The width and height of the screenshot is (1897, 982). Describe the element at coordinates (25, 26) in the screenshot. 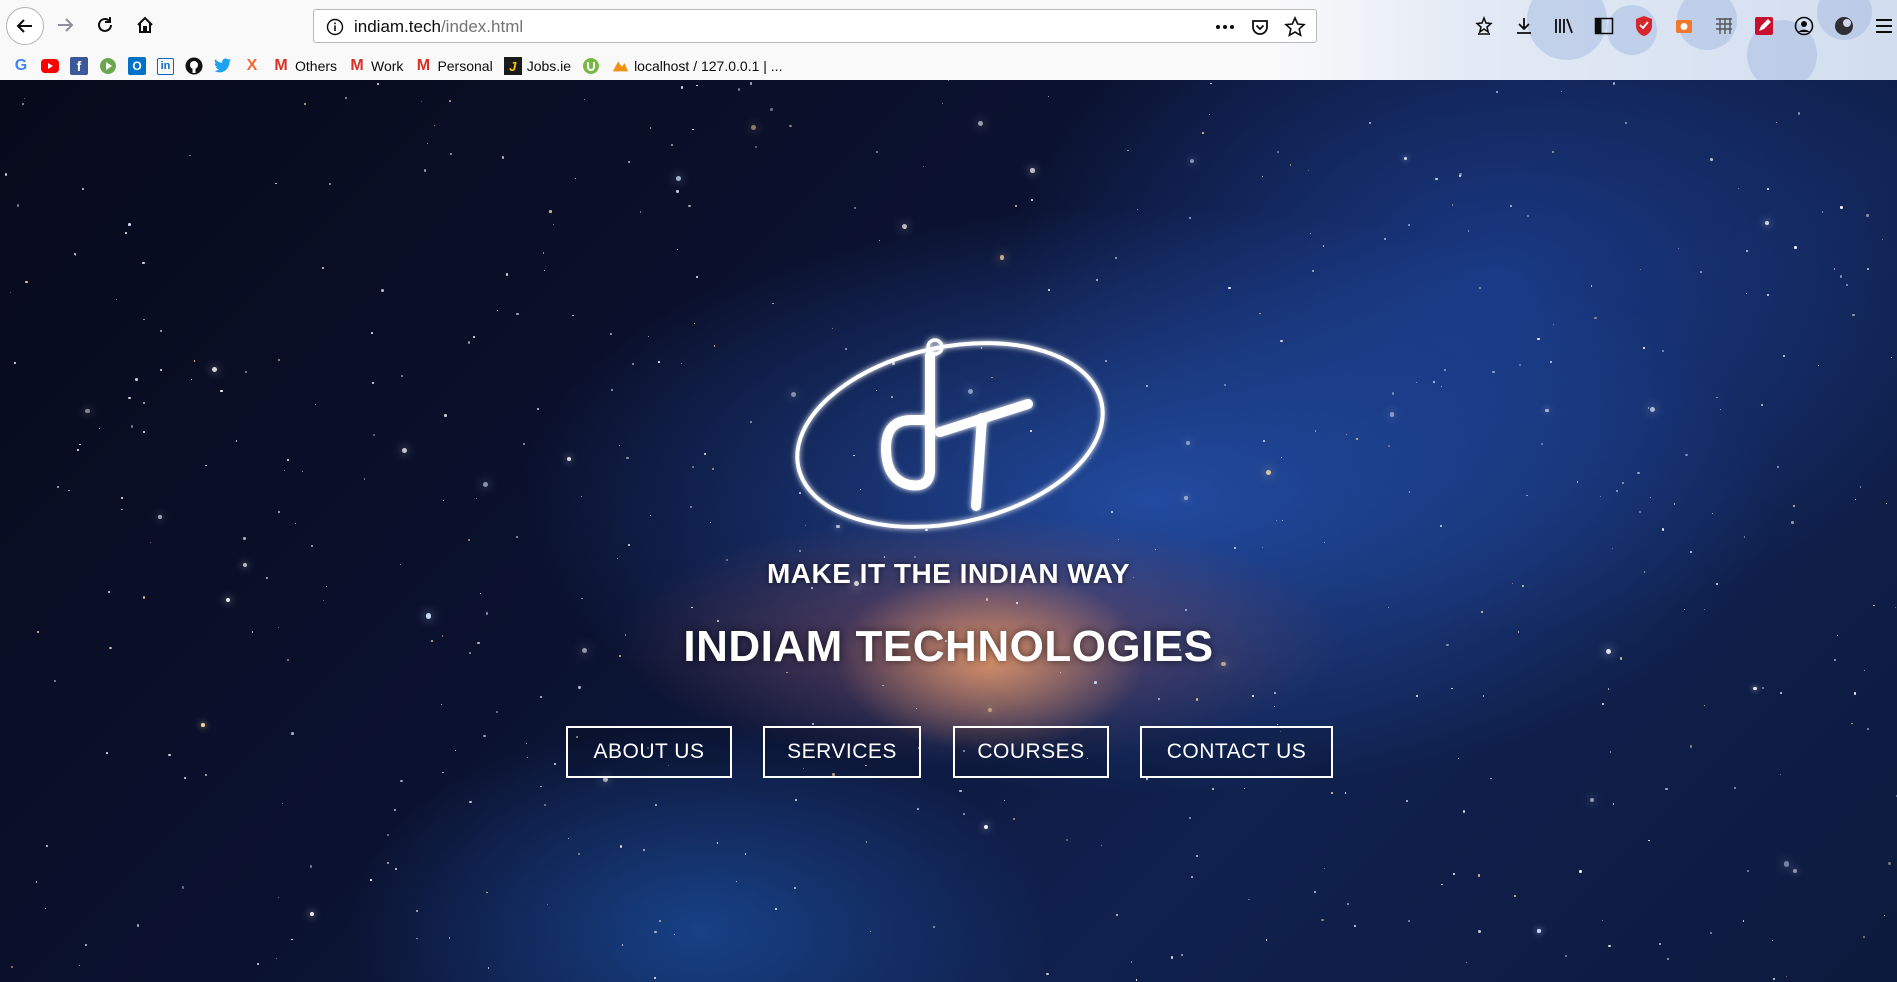

I see `back-button` at that location.